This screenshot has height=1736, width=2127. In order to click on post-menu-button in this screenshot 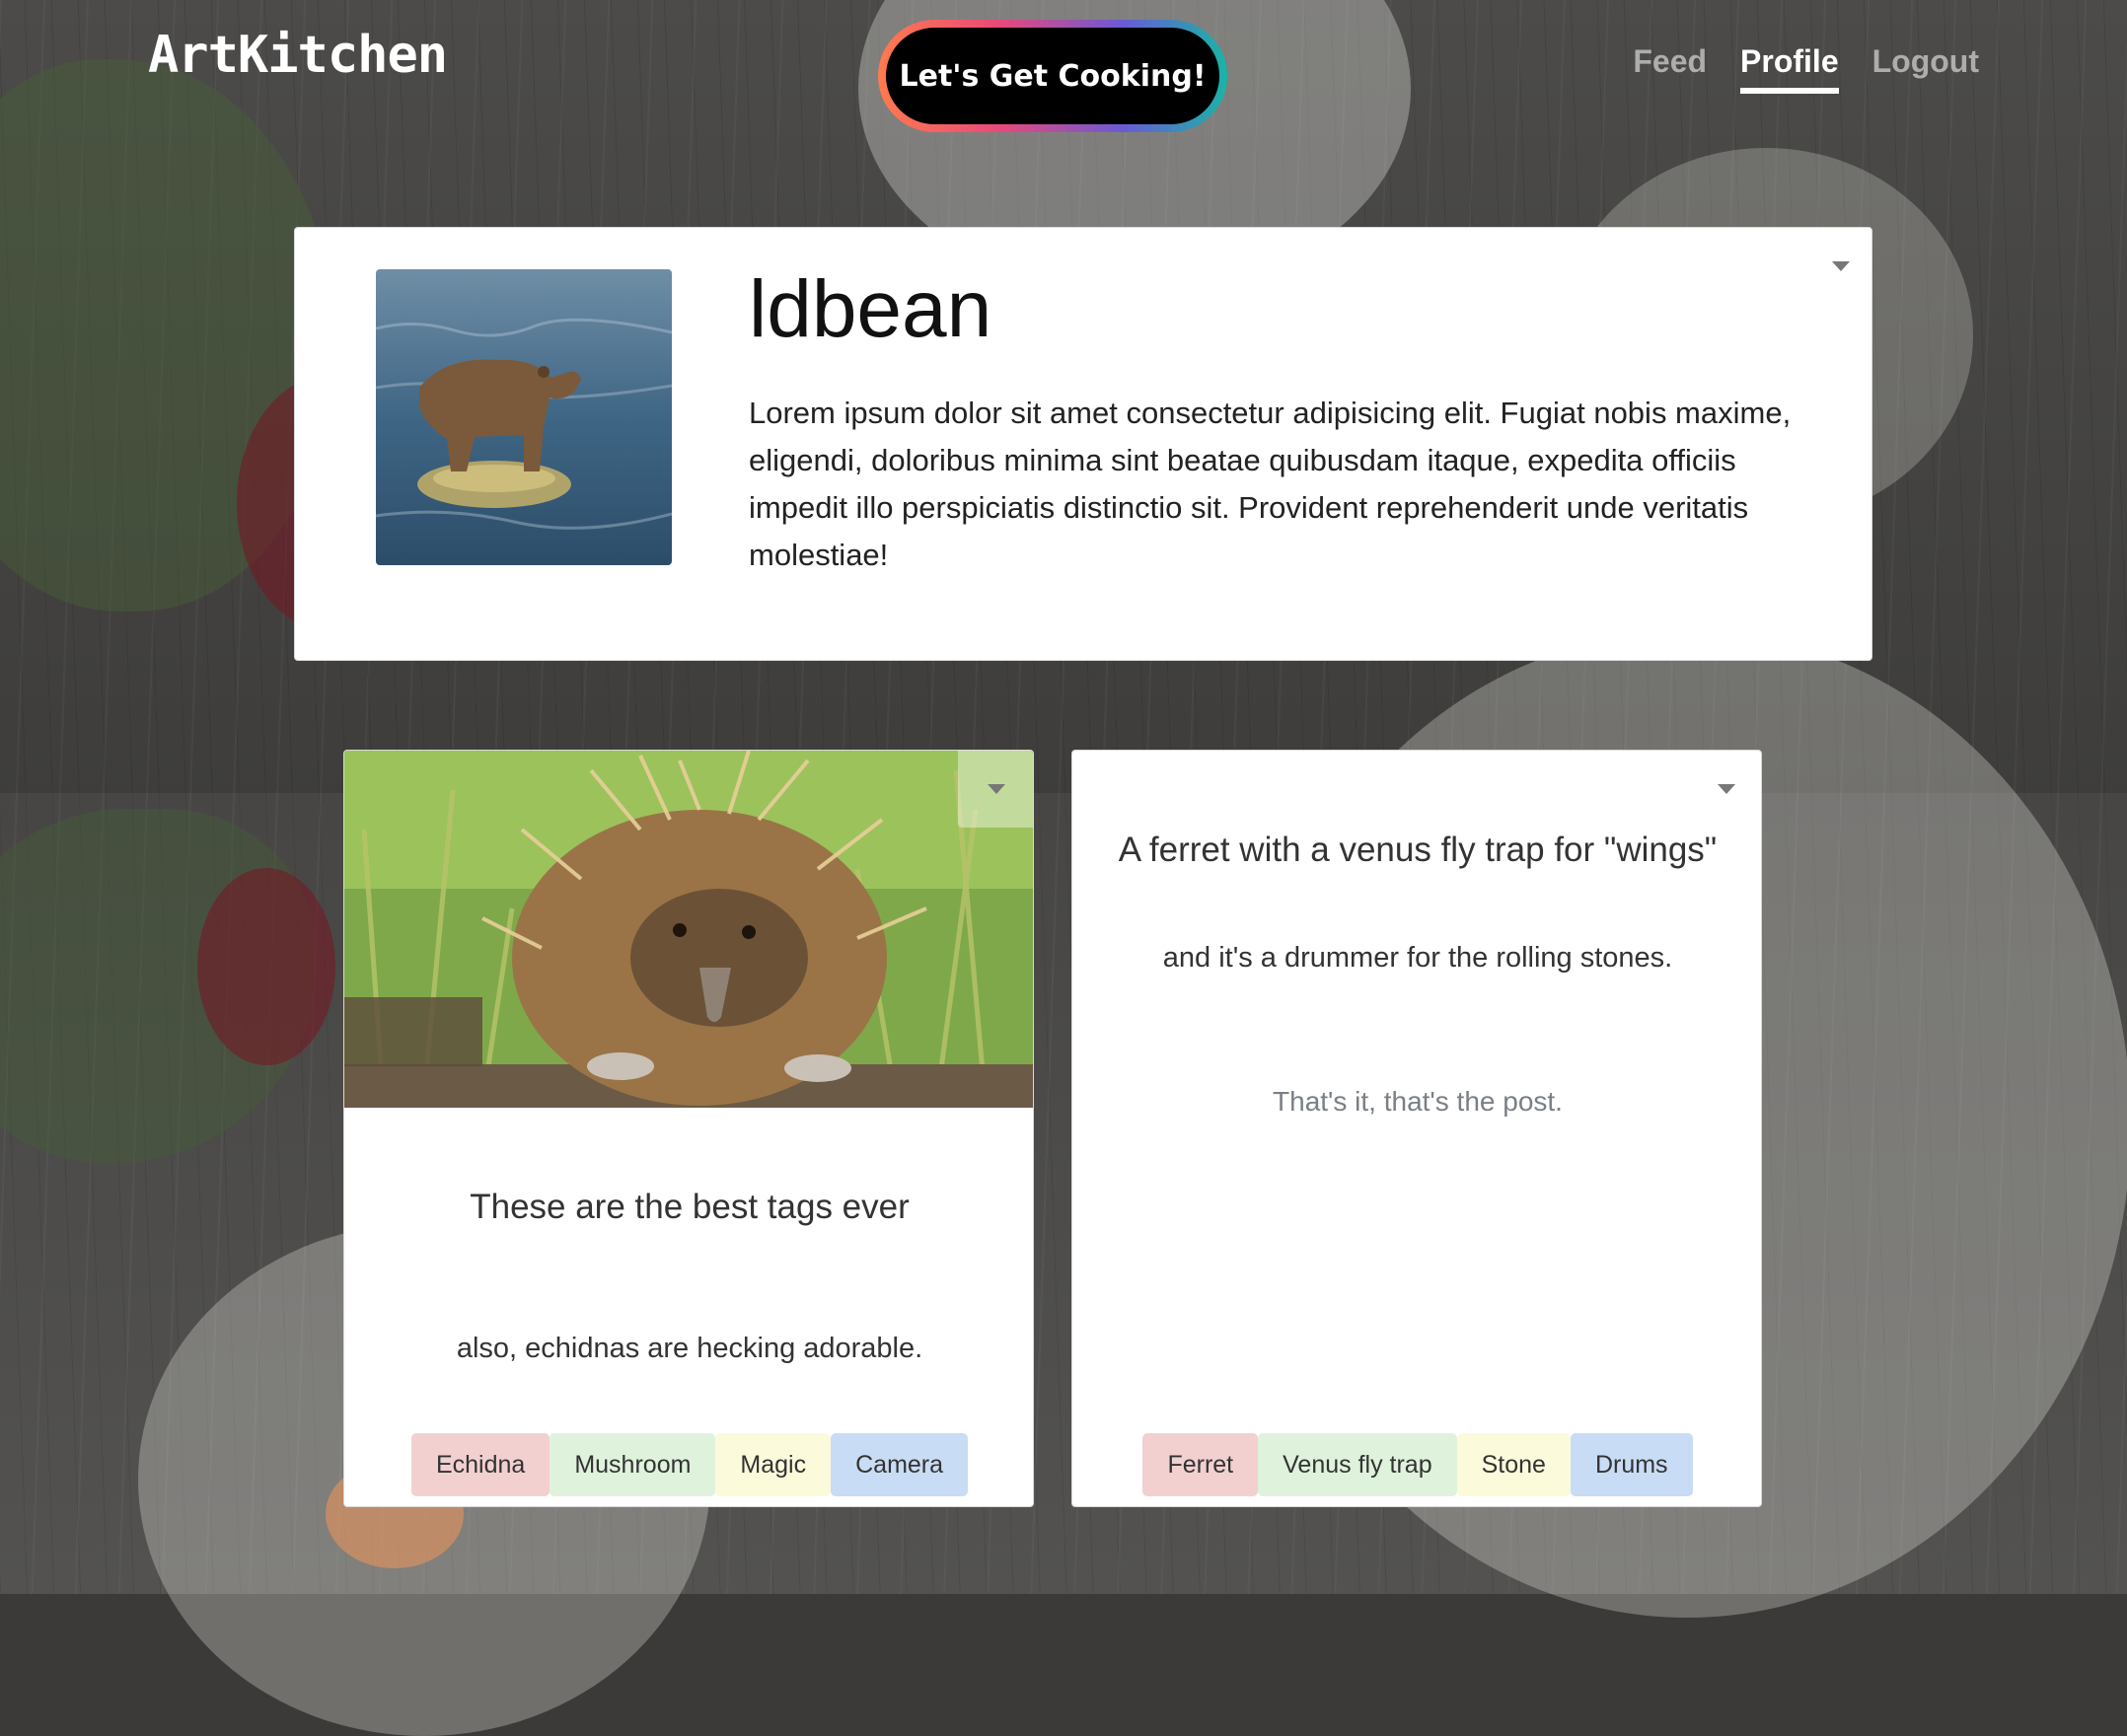, I will do `click(995, 789)`.